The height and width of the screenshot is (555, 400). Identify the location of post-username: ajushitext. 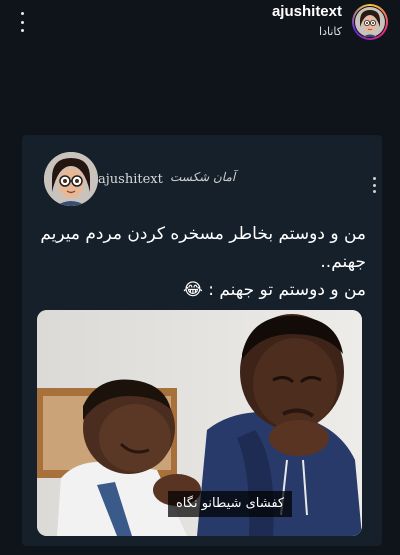
(130, 179).